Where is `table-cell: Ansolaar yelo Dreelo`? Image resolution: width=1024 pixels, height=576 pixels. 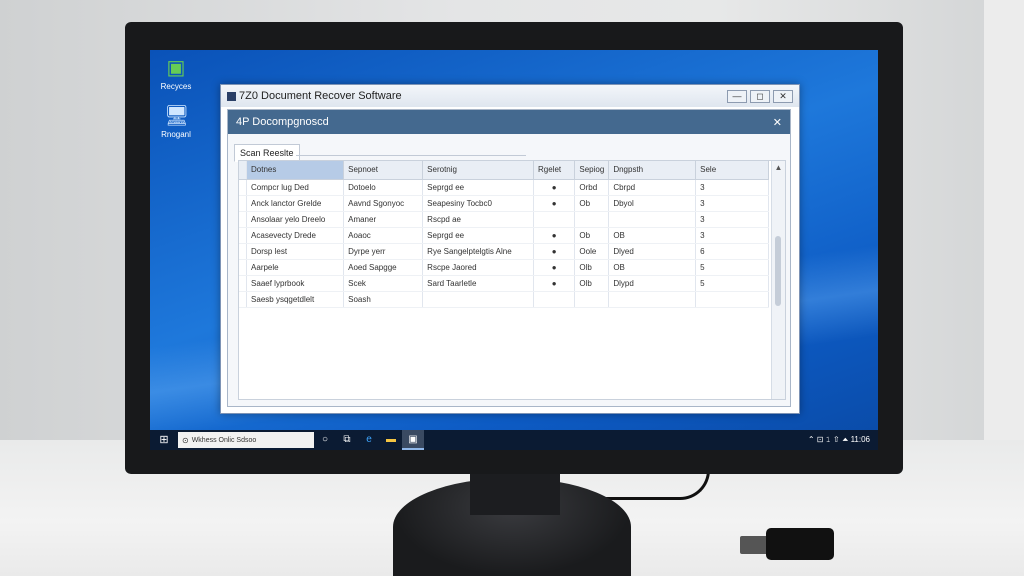
table-cell: Ansolaar yelo Dreelo is located at coordinates (295, 219).